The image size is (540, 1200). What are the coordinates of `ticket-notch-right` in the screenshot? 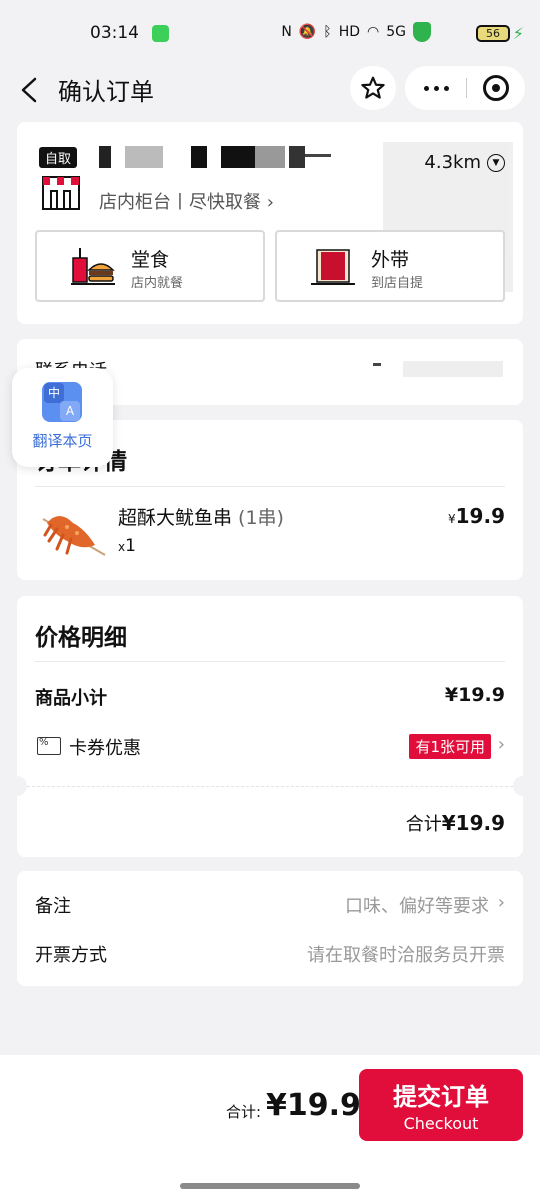 It's located at (518, 786).